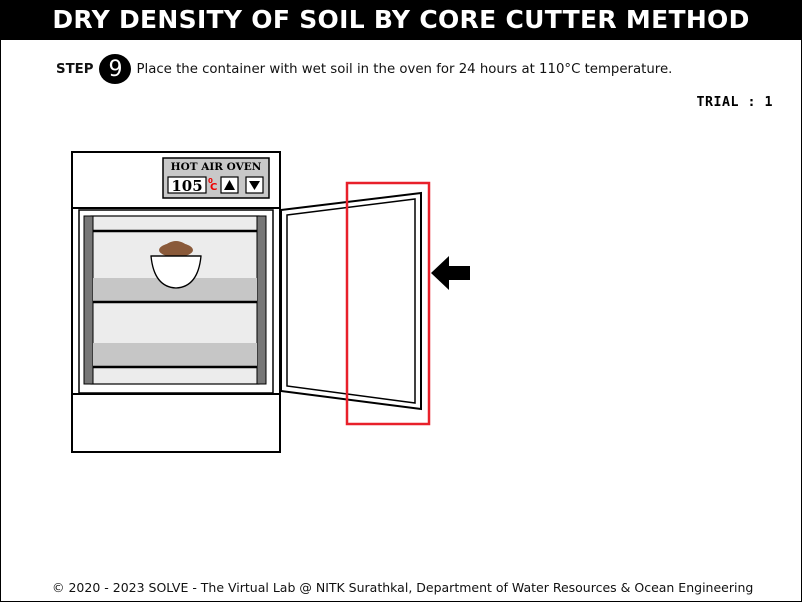 The height and width of the screenshot is (602, 802). I want to click on temperature-down-button, so click(254, 185).